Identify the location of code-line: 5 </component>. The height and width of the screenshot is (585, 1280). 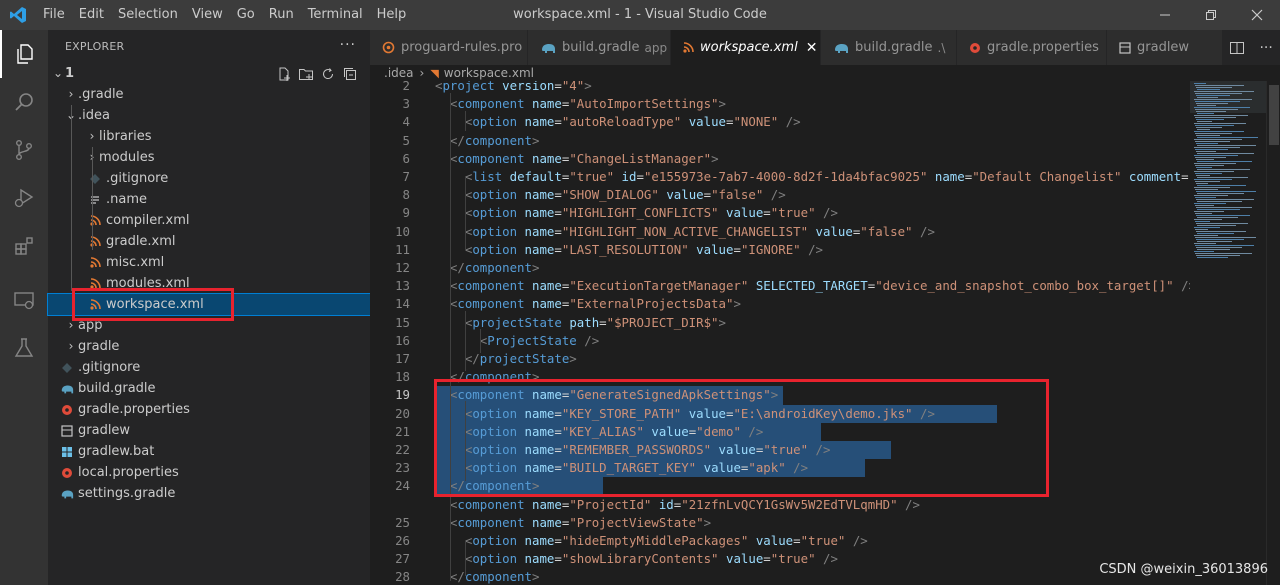
(780, 141).